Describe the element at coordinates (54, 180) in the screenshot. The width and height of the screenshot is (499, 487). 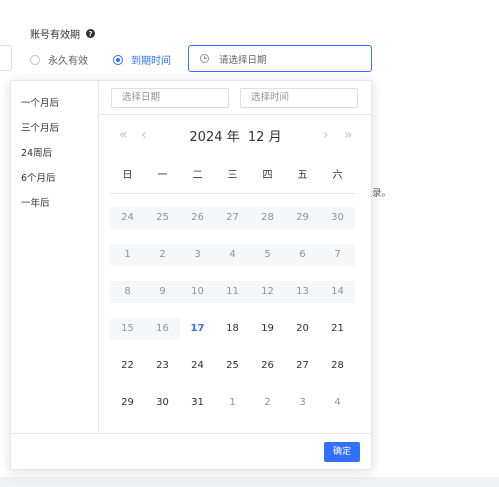
I see `shortcut-six-months: 6个月后` at that location.